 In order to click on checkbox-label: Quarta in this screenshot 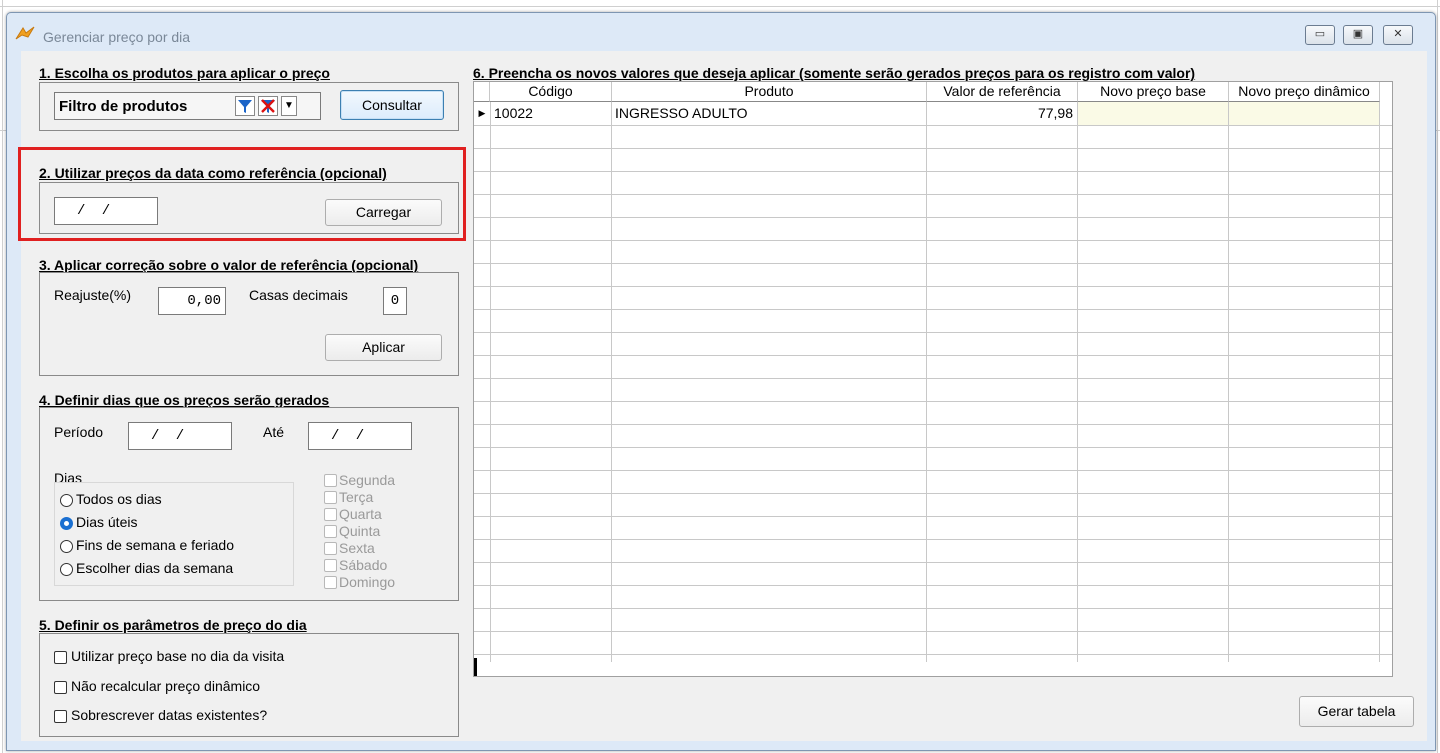, I will do `click(360, 514)`.